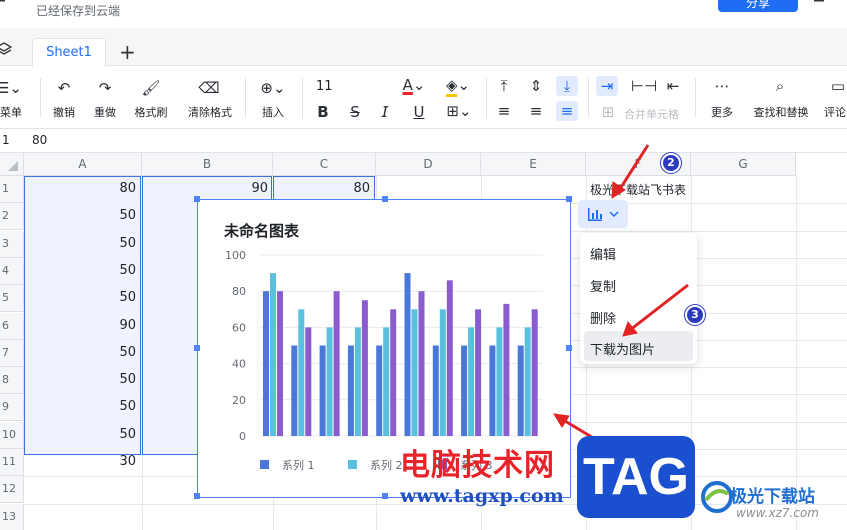 The width and height of the screenshot is (847, 530). What do you see at coordinates (633, 168) in the screenshot?
I see `arrow-2-shaft` at bounding box center [633, 168].